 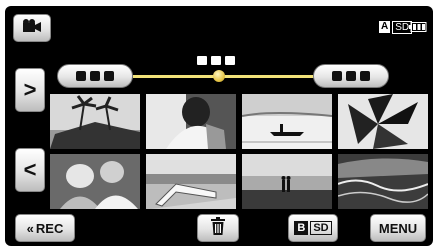 I want to click on thumbnail-couple-sunset-beach, so click(x=287, y=181).